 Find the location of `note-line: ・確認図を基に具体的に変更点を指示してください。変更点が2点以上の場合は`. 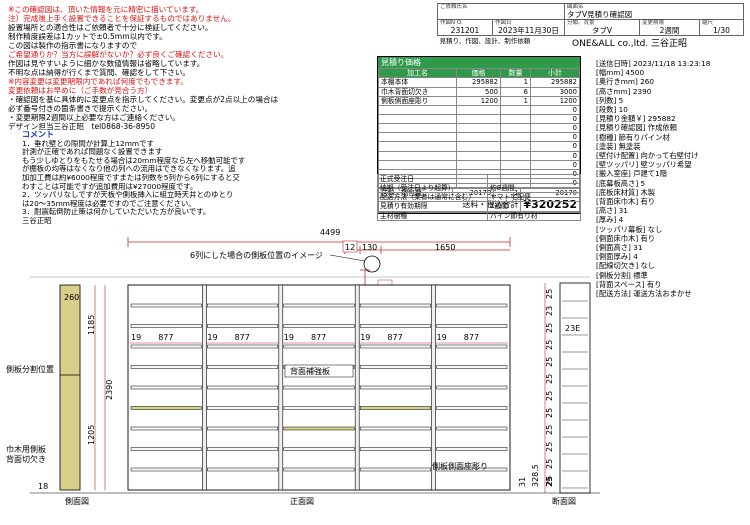

note-line: ・確認図を基に具体的に変更点を指示してください。変更点が2点以上の場合は is located at coordinates (143, 99).